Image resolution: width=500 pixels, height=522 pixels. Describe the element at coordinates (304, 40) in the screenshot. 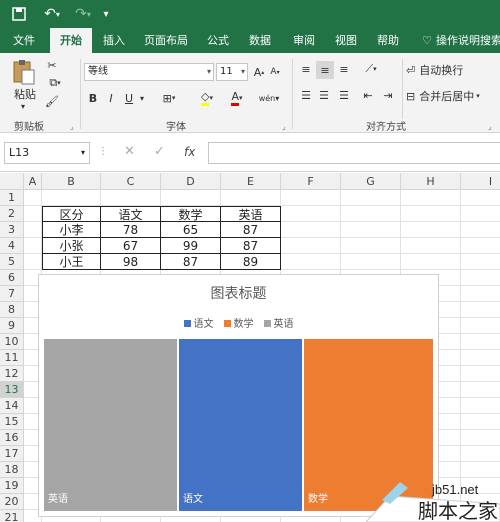

I see `tab-review: 审阅` at that location.